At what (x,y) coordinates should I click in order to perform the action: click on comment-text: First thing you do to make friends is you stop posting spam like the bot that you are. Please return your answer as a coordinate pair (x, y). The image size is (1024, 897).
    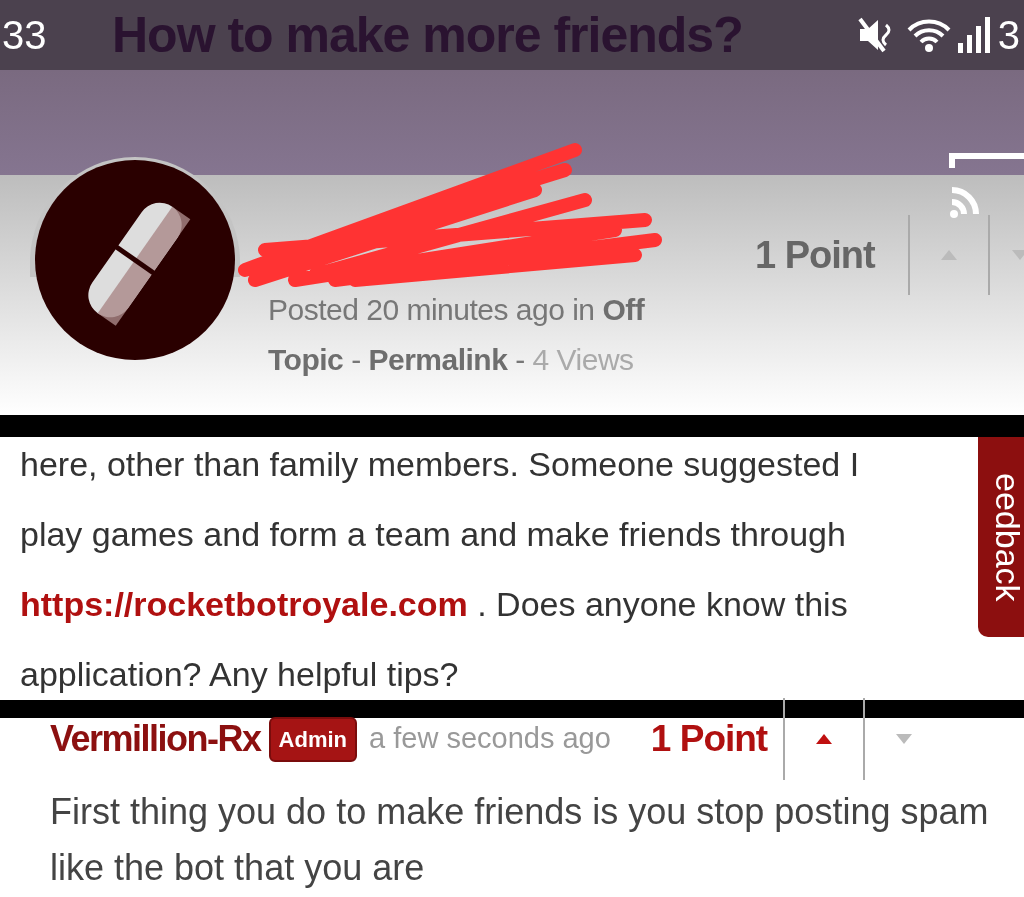
    Looking at the image, I should click on (520, 840).